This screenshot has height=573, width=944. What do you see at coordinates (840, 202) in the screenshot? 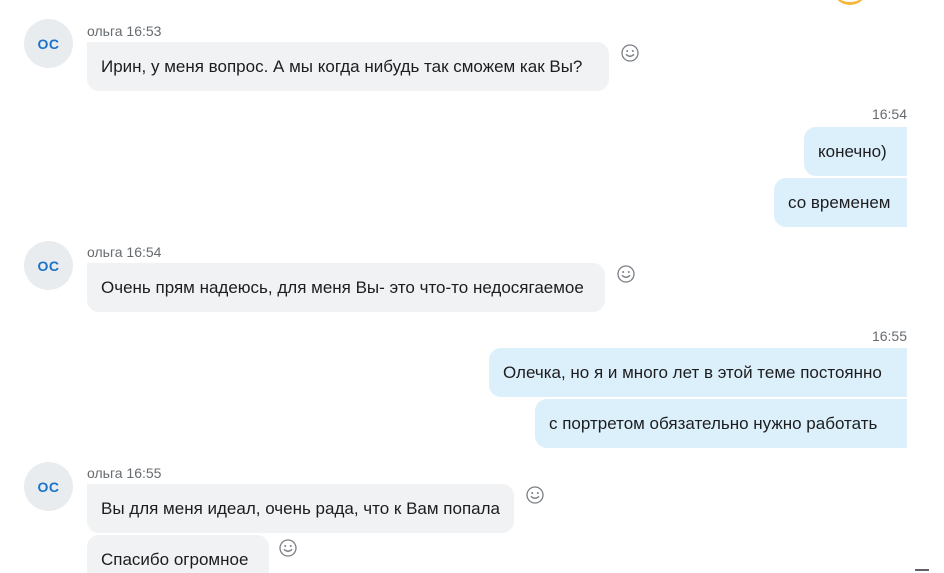
I see `message-bubble-outgoing: со временем` at bounding box center [840, 202].